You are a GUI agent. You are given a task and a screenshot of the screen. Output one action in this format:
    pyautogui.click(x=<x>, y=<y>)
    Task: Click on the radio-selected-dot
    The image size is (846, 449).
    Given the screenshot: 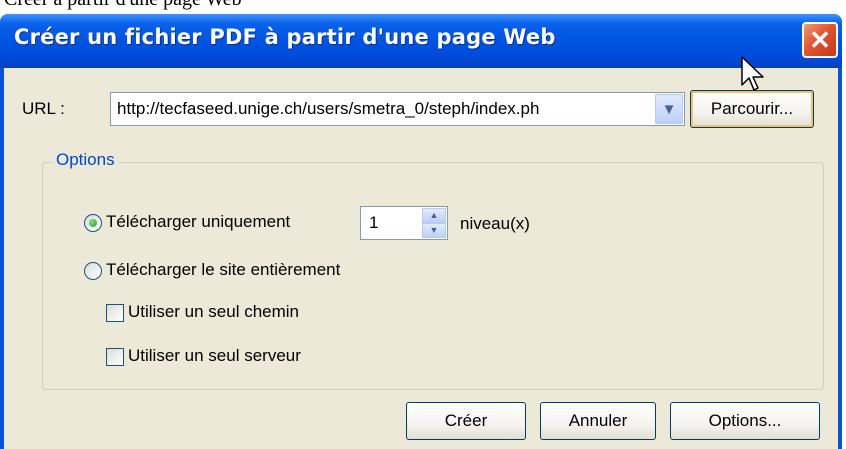 What is the action you would take?
    pyautogui.click(x=93, y=223)
    